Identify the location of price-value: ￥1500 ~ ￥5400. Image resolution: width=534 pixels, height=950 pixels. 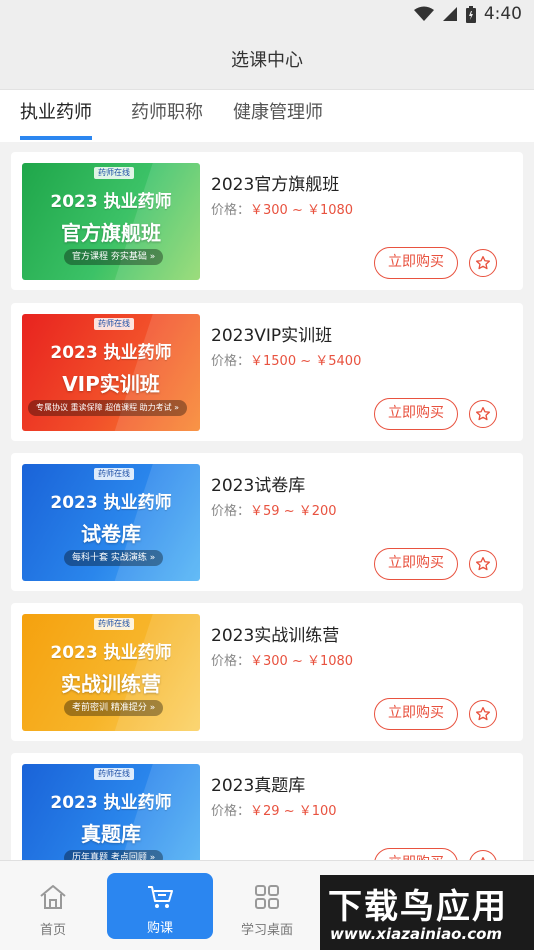
(306, 361).